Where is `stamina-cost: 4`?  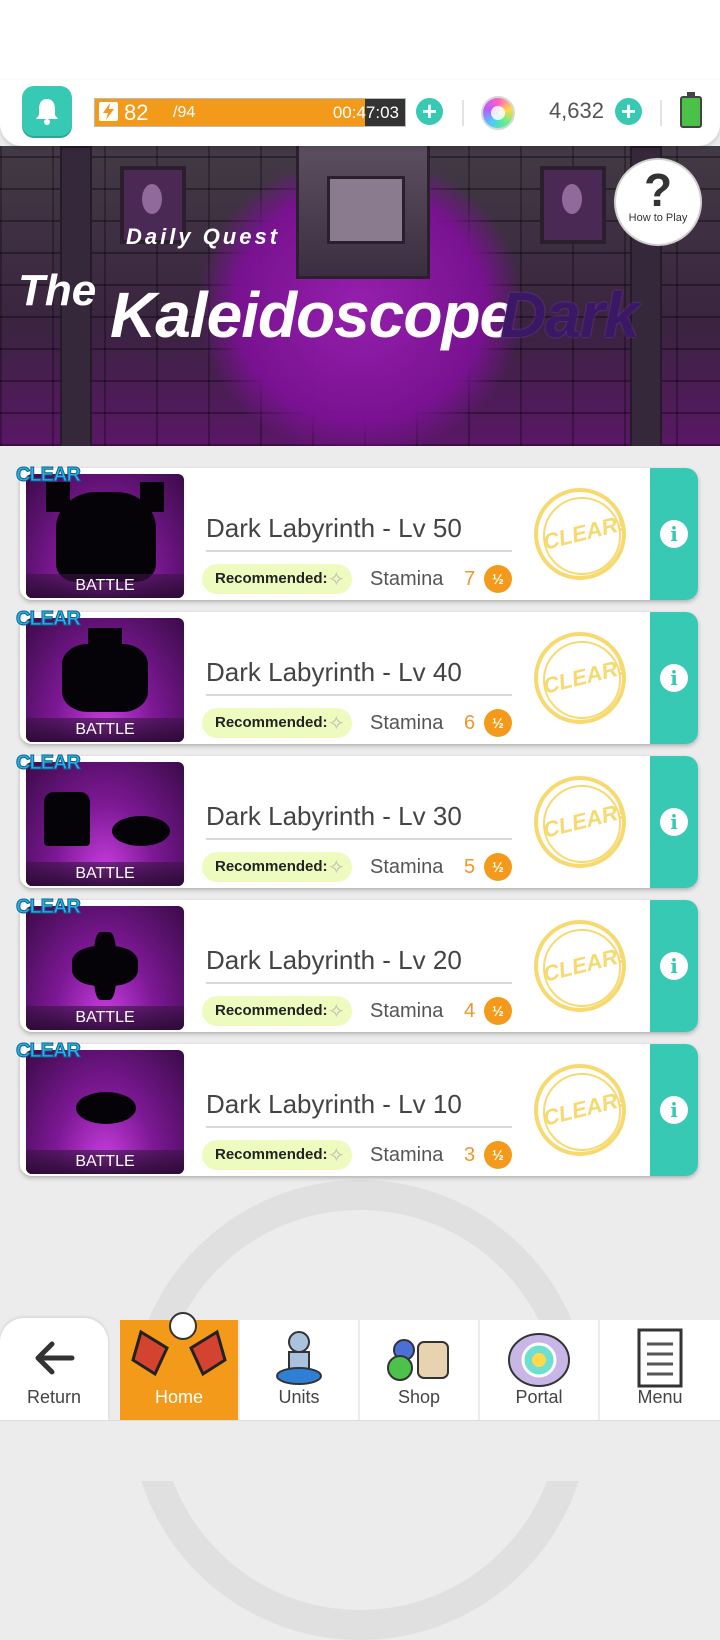
stamina-cost: 4 is located at coordinates (470, 1011).